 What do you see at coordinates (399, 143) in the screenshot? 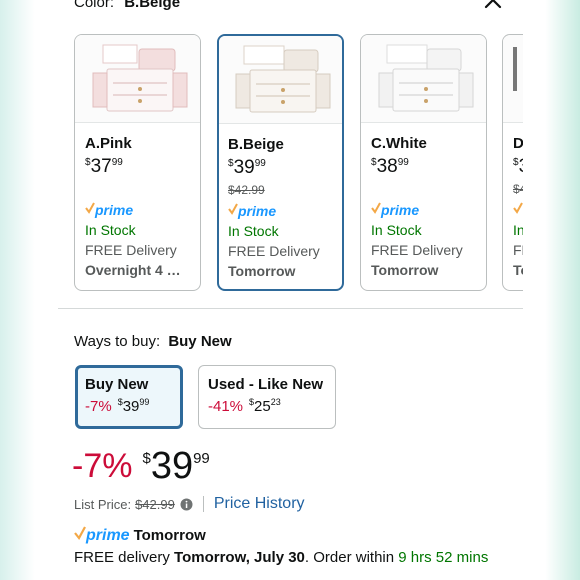
I see `swatch-name: C.White` at bounding box center [399, 143].